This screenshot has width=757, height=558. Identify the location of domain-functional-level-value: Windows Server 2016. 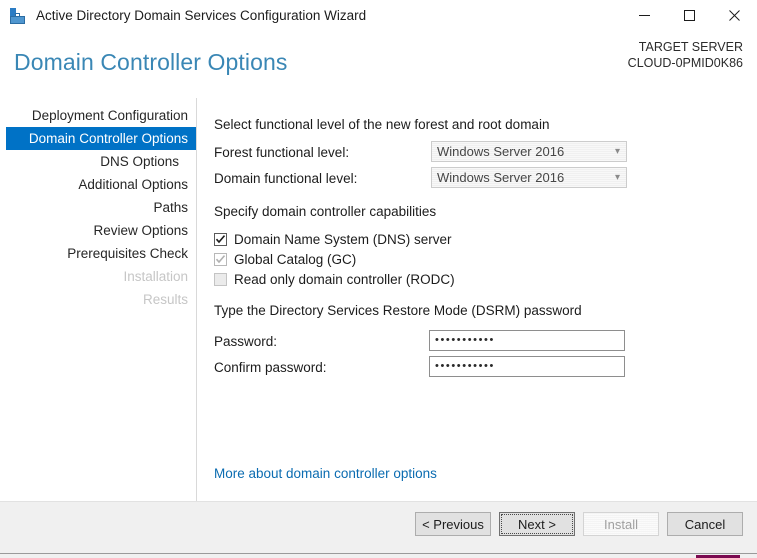
(501, 177).